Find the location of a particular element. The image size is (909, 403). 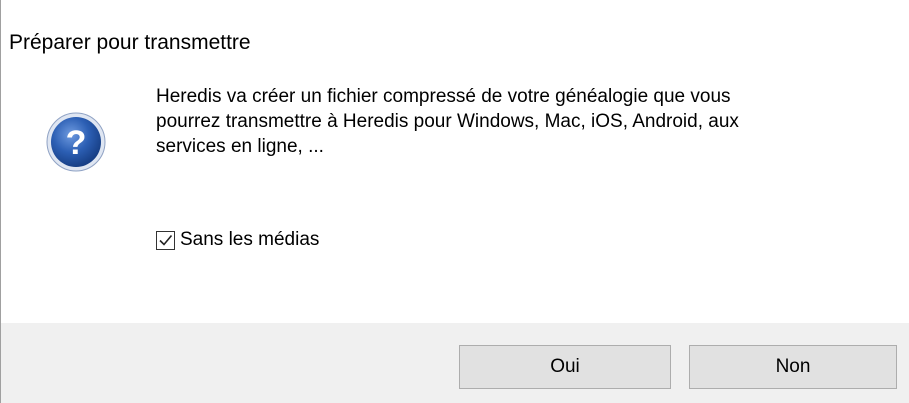

no-media-label: Sans les médias is located at coordinates (249, 240).